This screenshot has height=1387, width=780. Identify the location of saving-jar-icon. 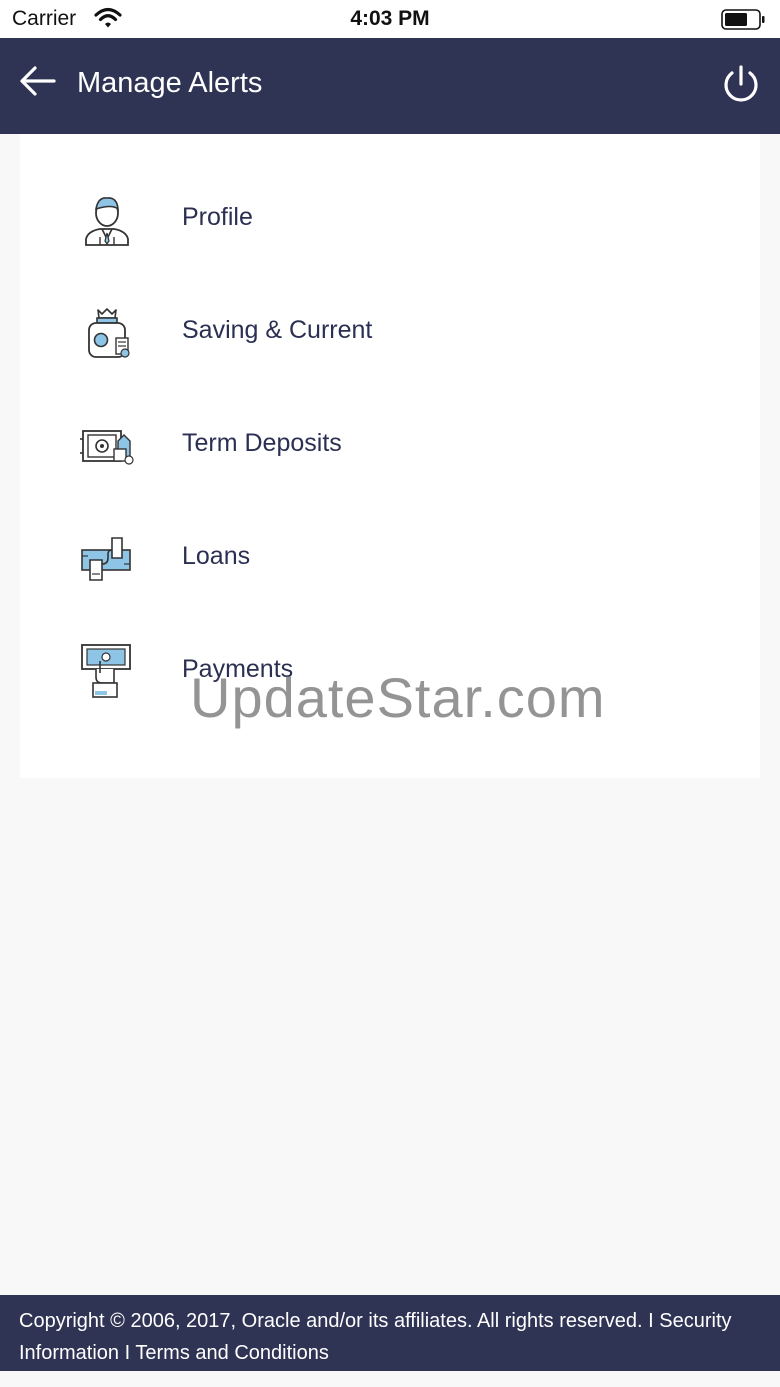
(109, 333).